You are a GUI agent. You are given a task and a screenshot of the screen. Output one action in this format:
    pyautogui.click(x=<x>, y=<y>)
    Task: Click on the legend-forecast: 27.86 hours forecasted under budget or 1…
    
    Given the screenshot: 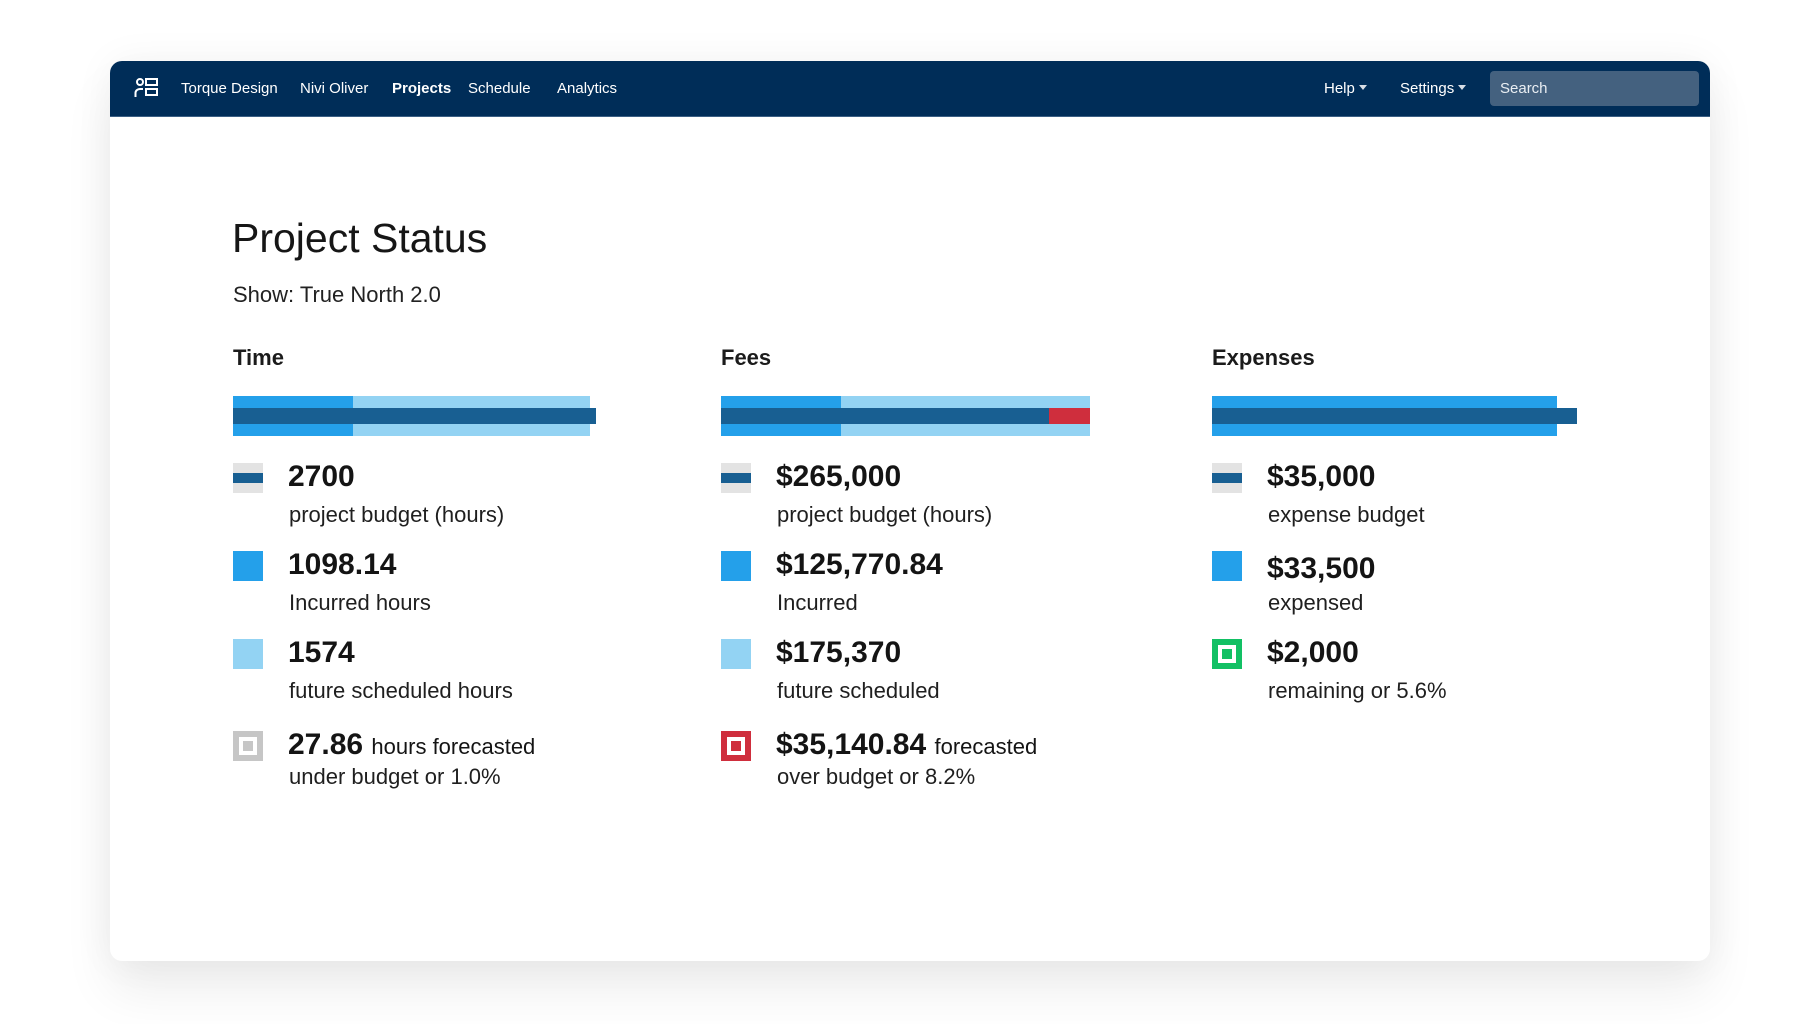 What is the action you would take?
    pyautogui.click(x=453, y=773)
    